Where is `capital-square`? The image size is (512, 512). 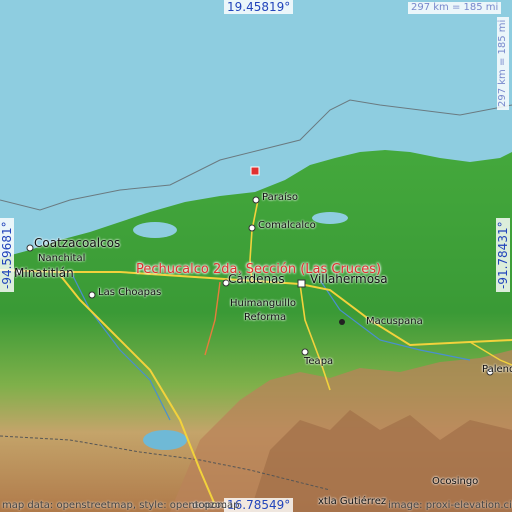 capital-square is located at coordinates (301, 283).